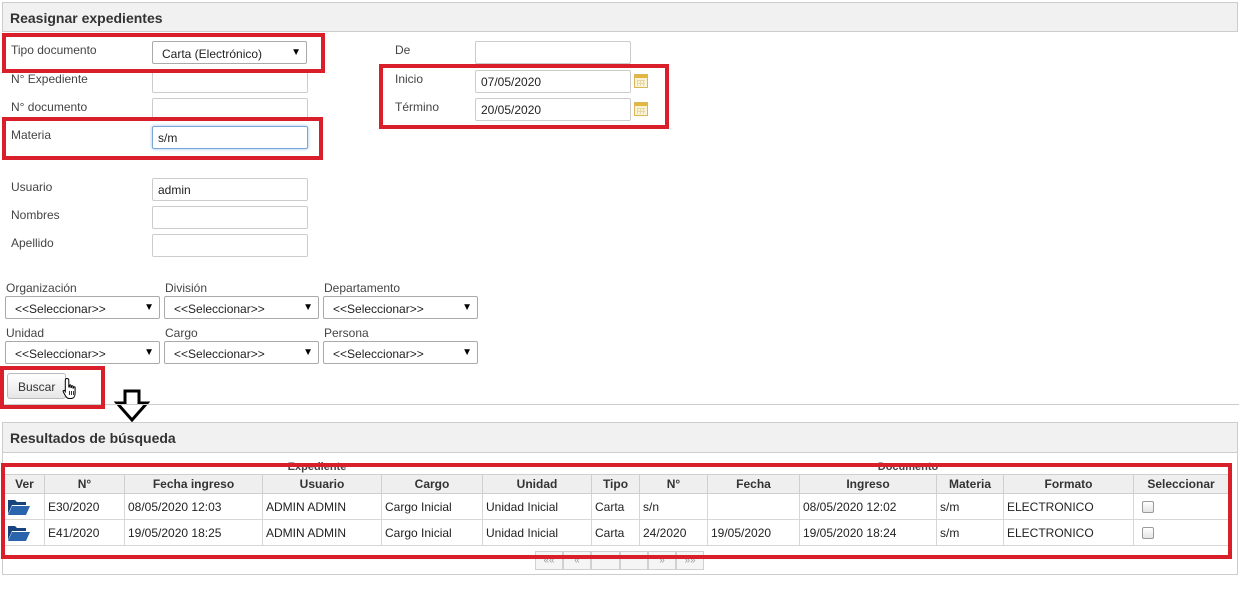 The image size is (1241, 592). What do you see at coordinates (132, 405) in the screenshot?
I see `arrow-down-icon` at bounding box center [132, 405].